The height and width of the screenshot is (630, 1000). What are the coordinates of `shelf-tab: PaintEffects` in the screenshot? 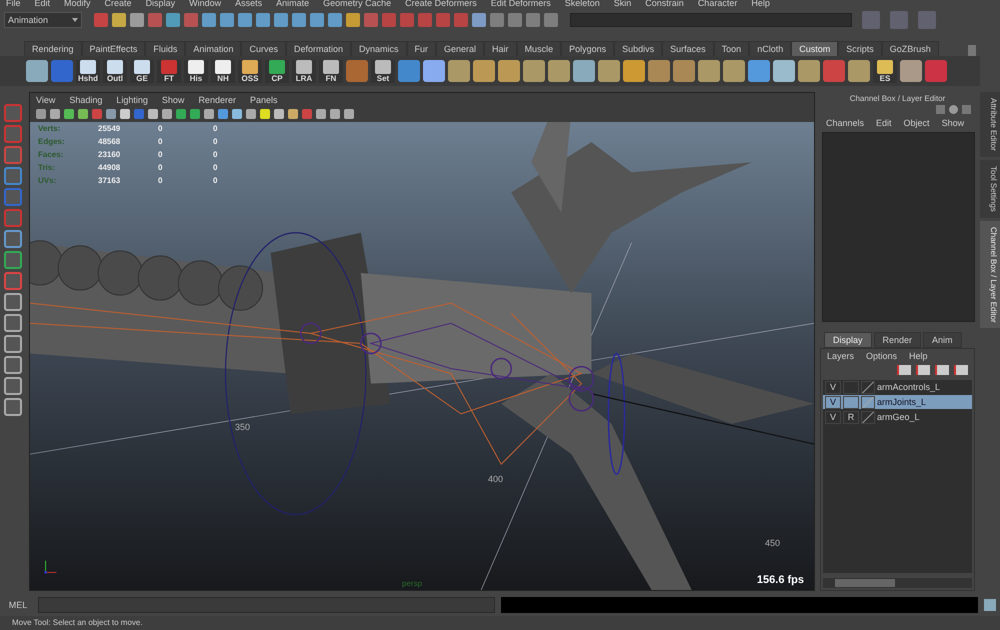 It's located at (114, 48).